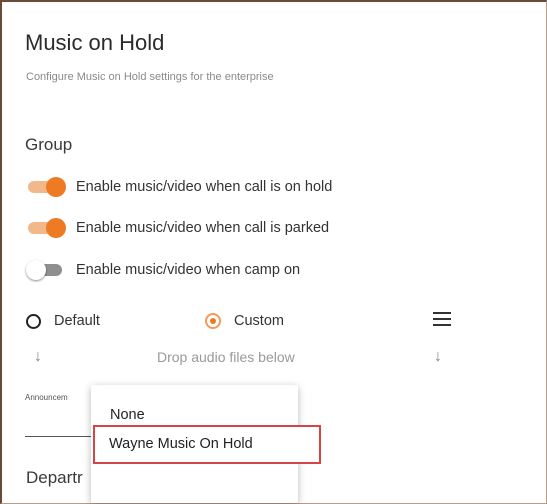  What do you see at coordinates (442, 319) in the screenshot?
I see `hamburger-menu-icon` at bounding box center [442, 319].